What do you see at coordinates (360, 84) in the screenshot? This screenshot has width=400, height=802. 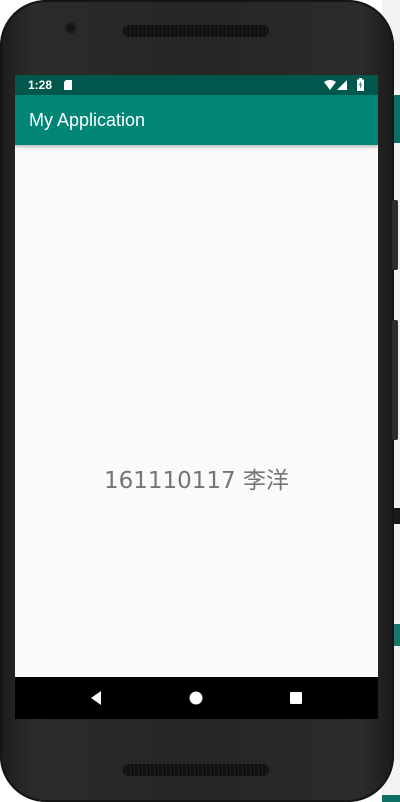 I see `battery-icon` at bounding box center [360, 84].